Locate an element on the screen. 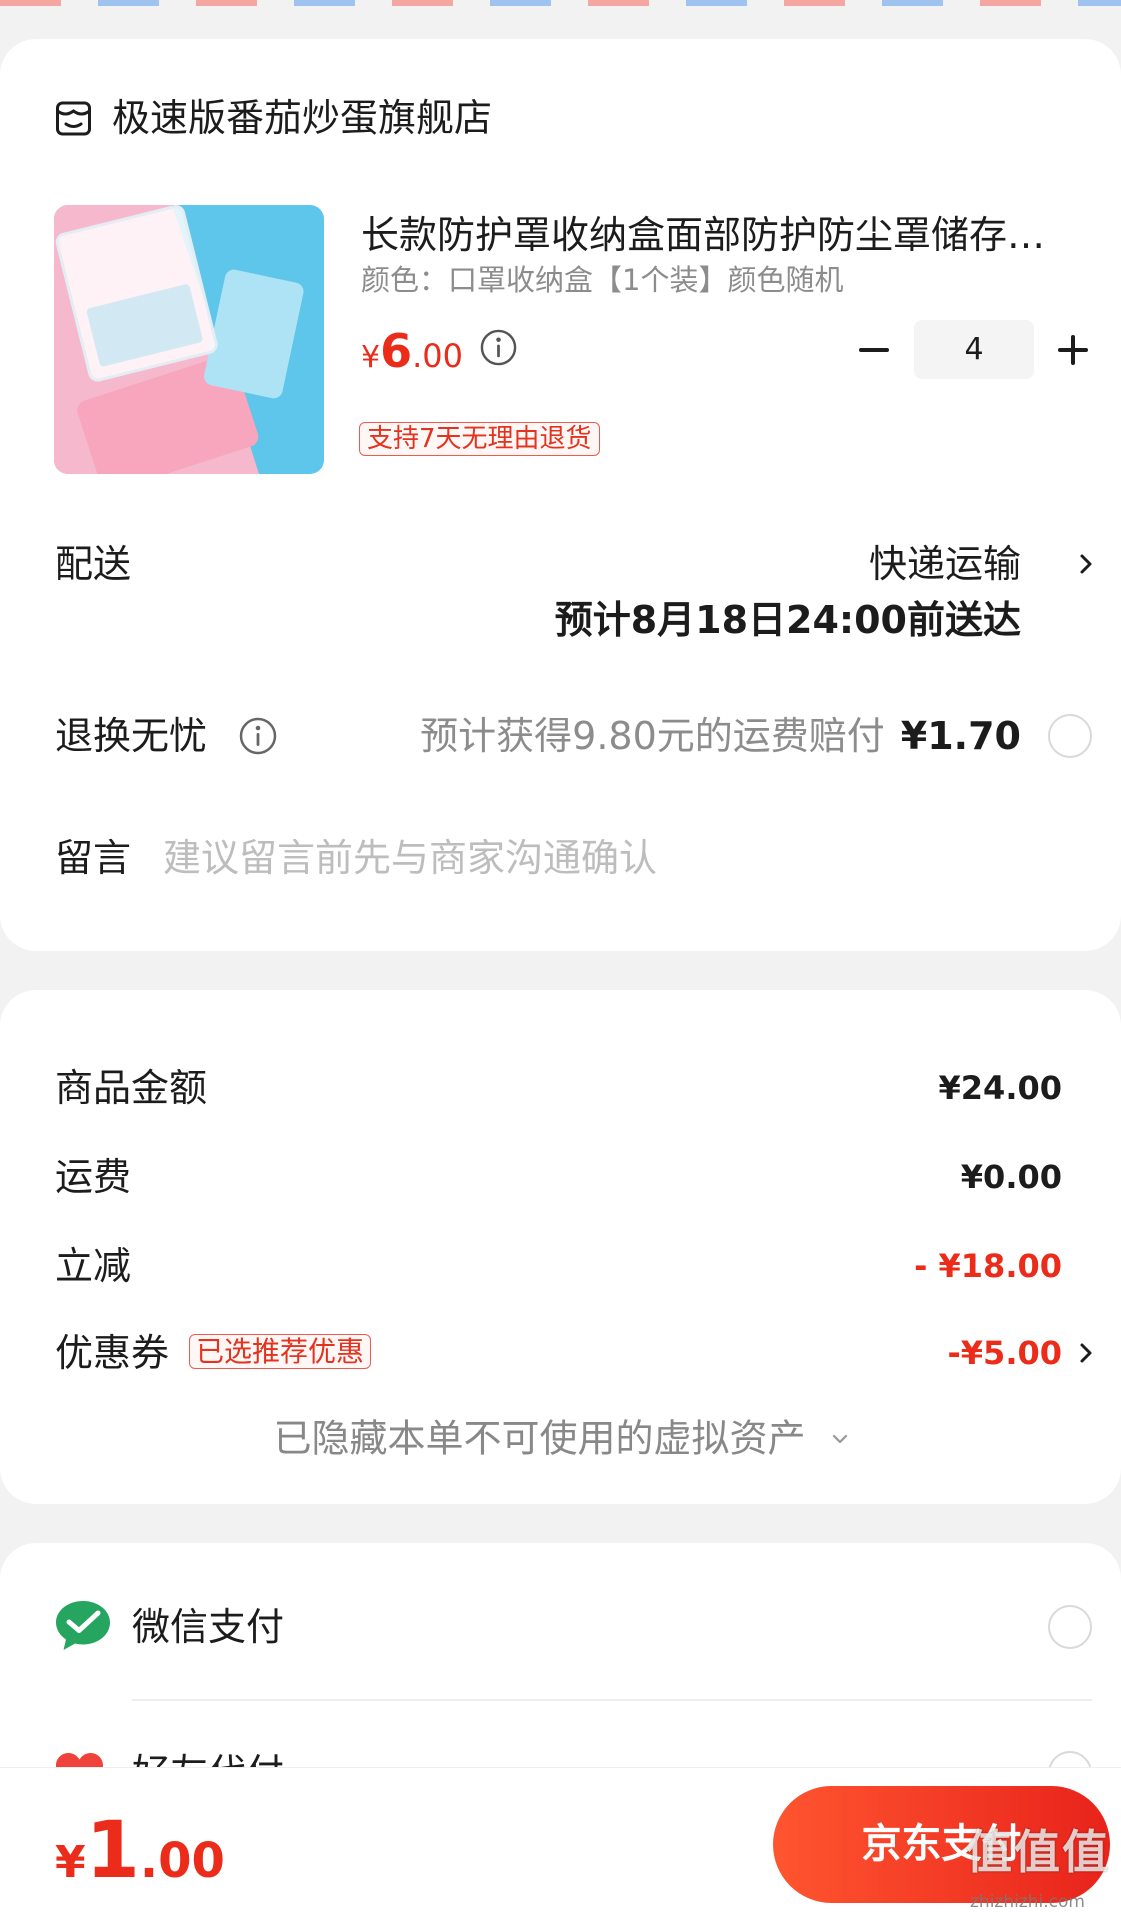 The width and height of the screenshot is (1121, 1916). order-total: ¥1.00 is located at coordinates (140, 1851).